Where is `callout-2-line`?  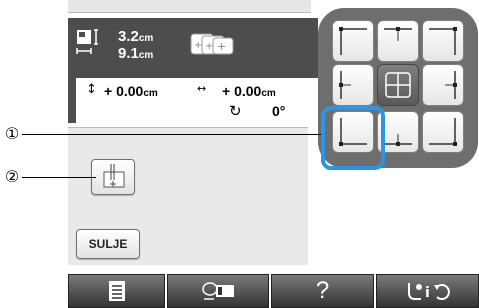
callout-2-line is located at coordinates (59, 177).